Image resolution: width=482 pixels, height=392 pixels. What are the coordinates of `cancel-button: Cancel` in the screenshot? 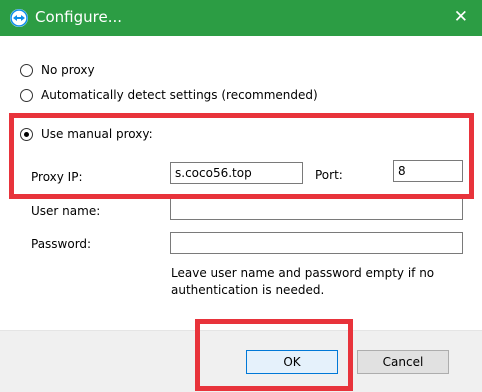 It's located at (403, 362).